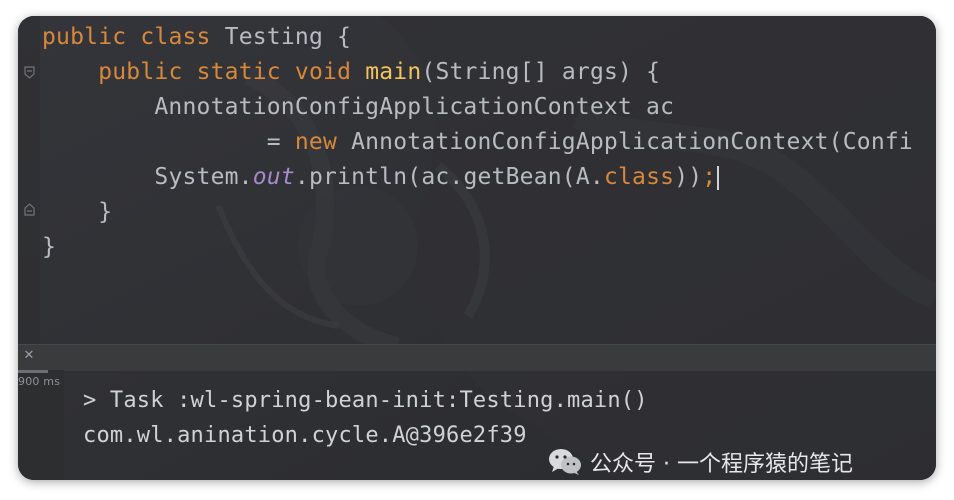 Image resolution: width=954 pixels, height=500 pixels. I want to click on panel-splitter, so click(477, 357).